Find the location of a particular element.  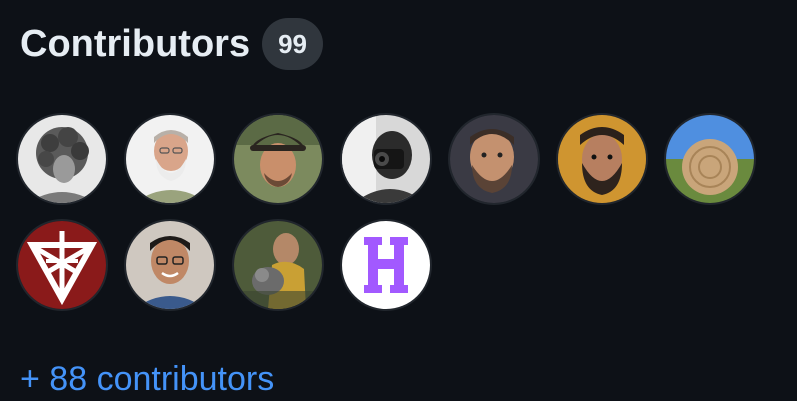

person-curly-hair-bw-icon is located at coordinates (62, 159).